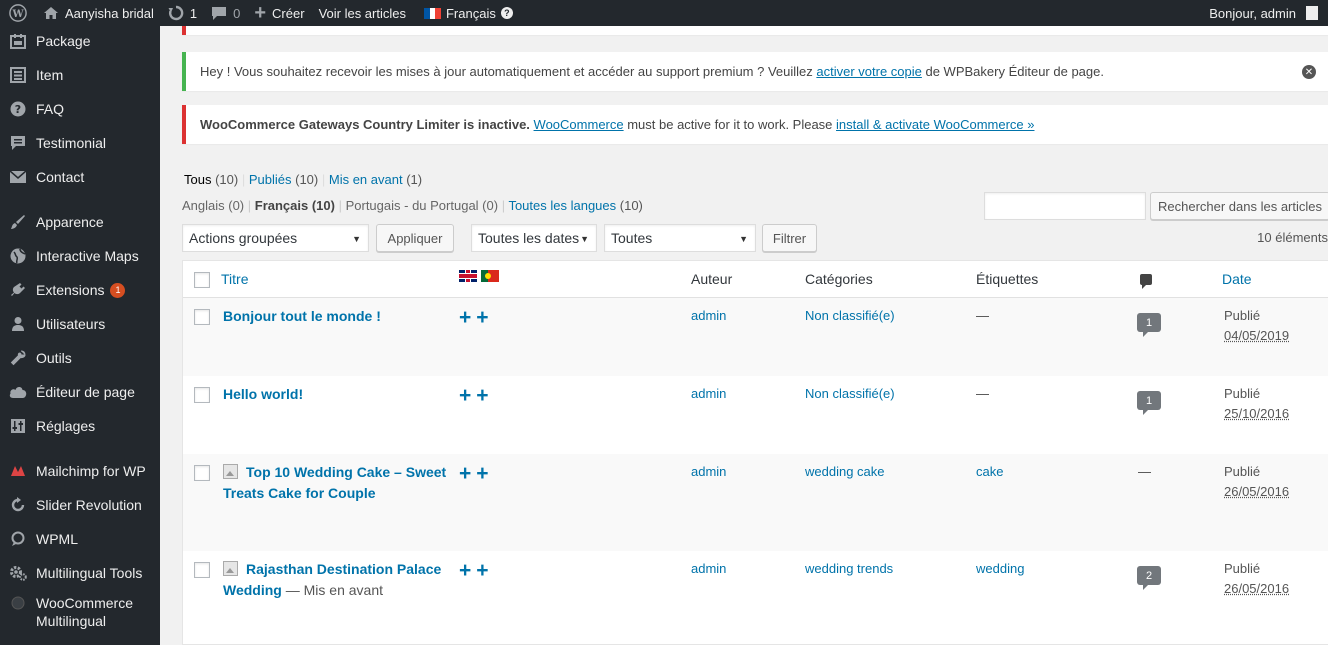  Describe the element at coordinates (80, 324) in the screenshot. I see `sidebar-item-utilisateurs: Utilisateurs` at that location.